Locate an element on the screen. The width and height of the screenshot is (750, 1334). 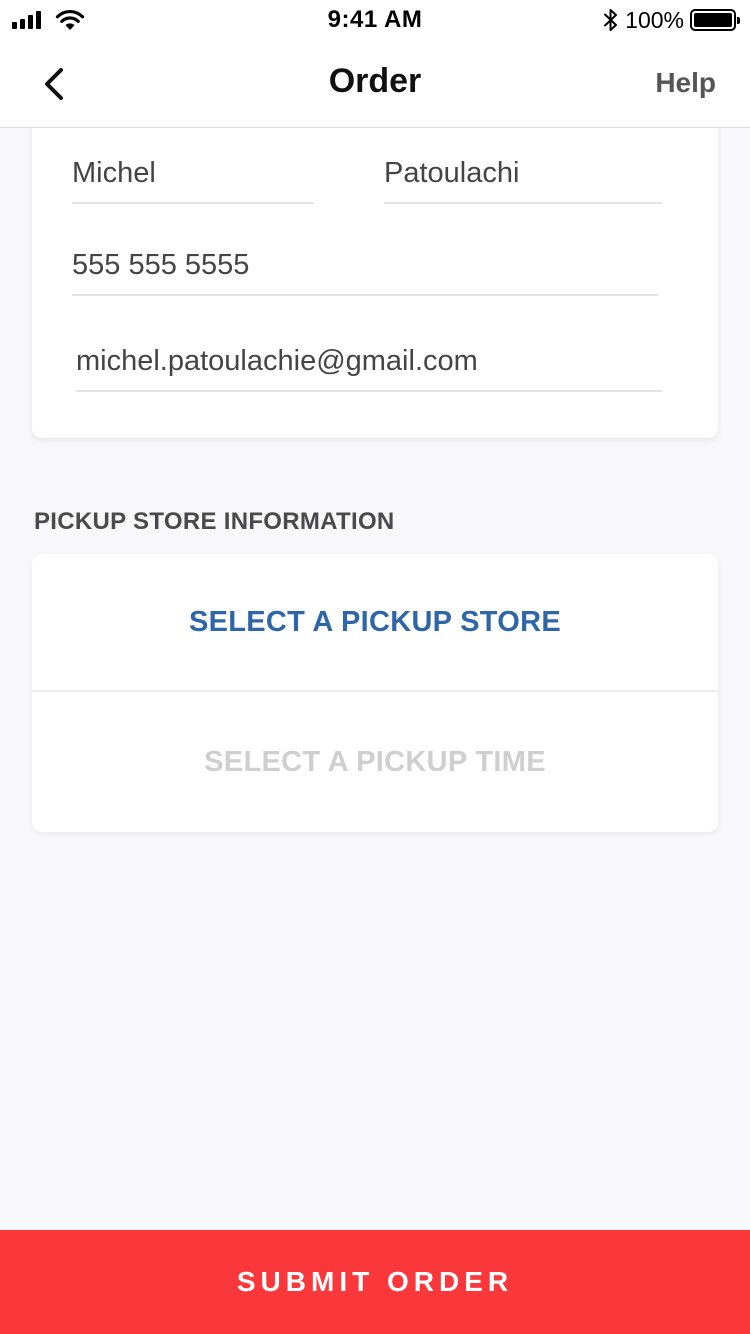
last-name-field: Patoulachi is located at coordinates (523, 174).